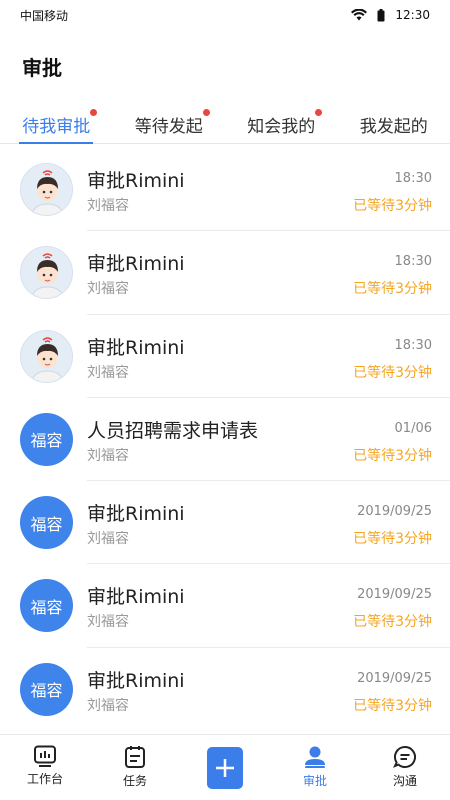  I want to click on tab-bar: 待我审批 等待发起 知会我的 我发起的, so click(225, 123).